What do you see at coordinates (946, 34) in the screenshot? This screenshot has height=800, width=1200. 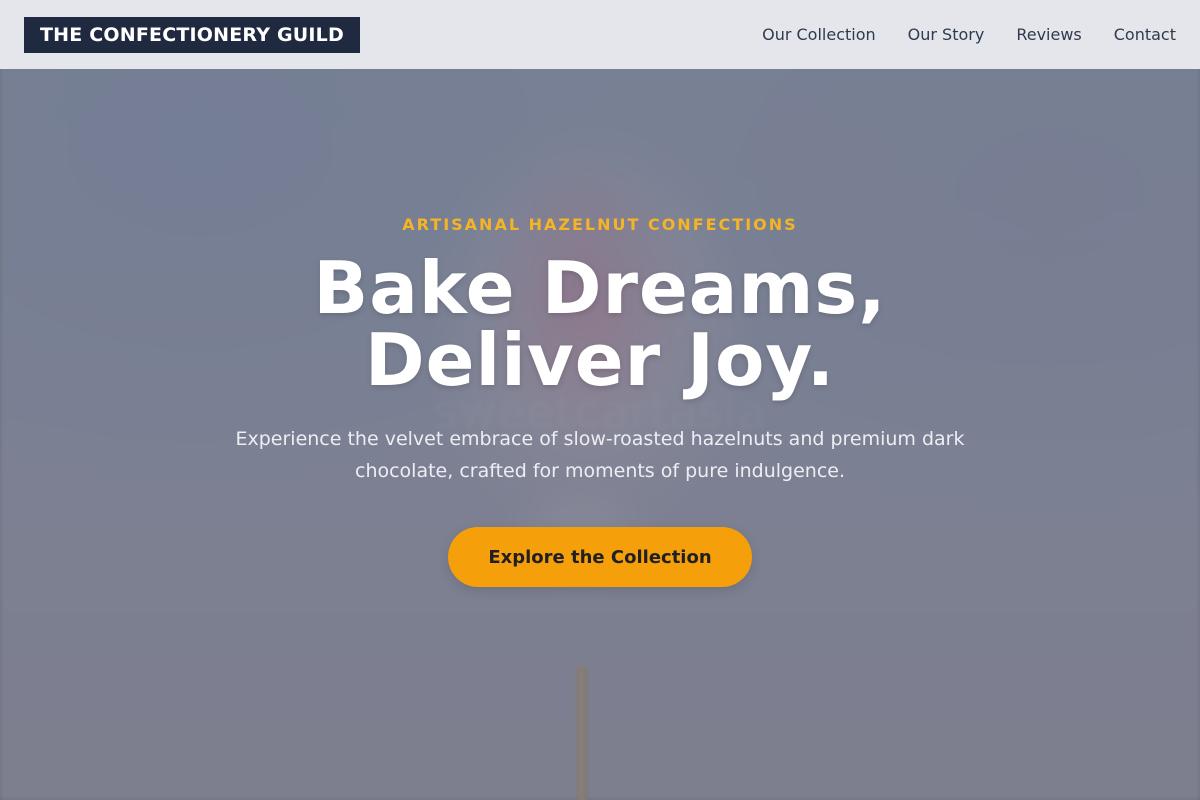 I see `nav-link-our-story: Our Story` at bounding box center [946, 34].